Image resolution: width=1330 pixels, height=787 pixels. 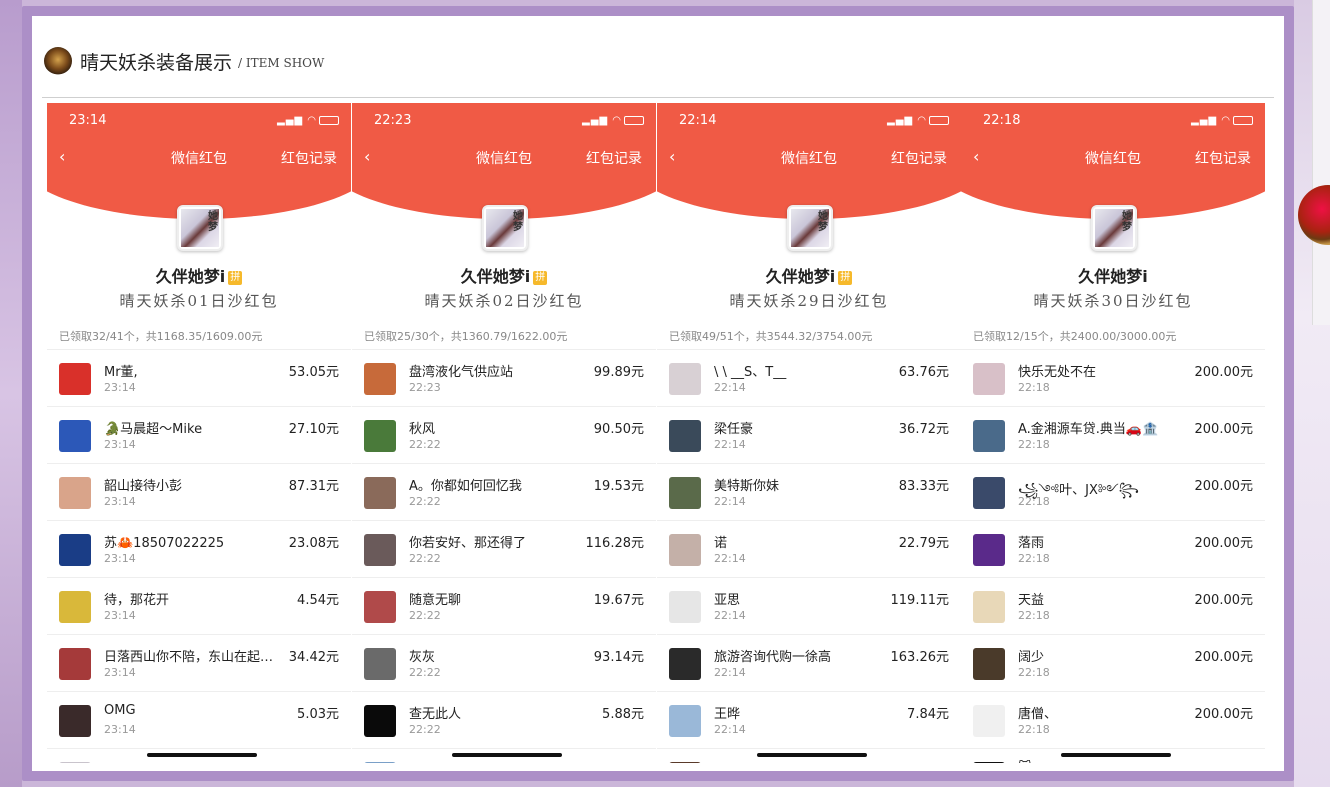 What do you see at coordinates (504, 606) in the screenshot?
I see `claim-row: 随意无聊 22:22 19.67元` at bounding box center [504, 606].